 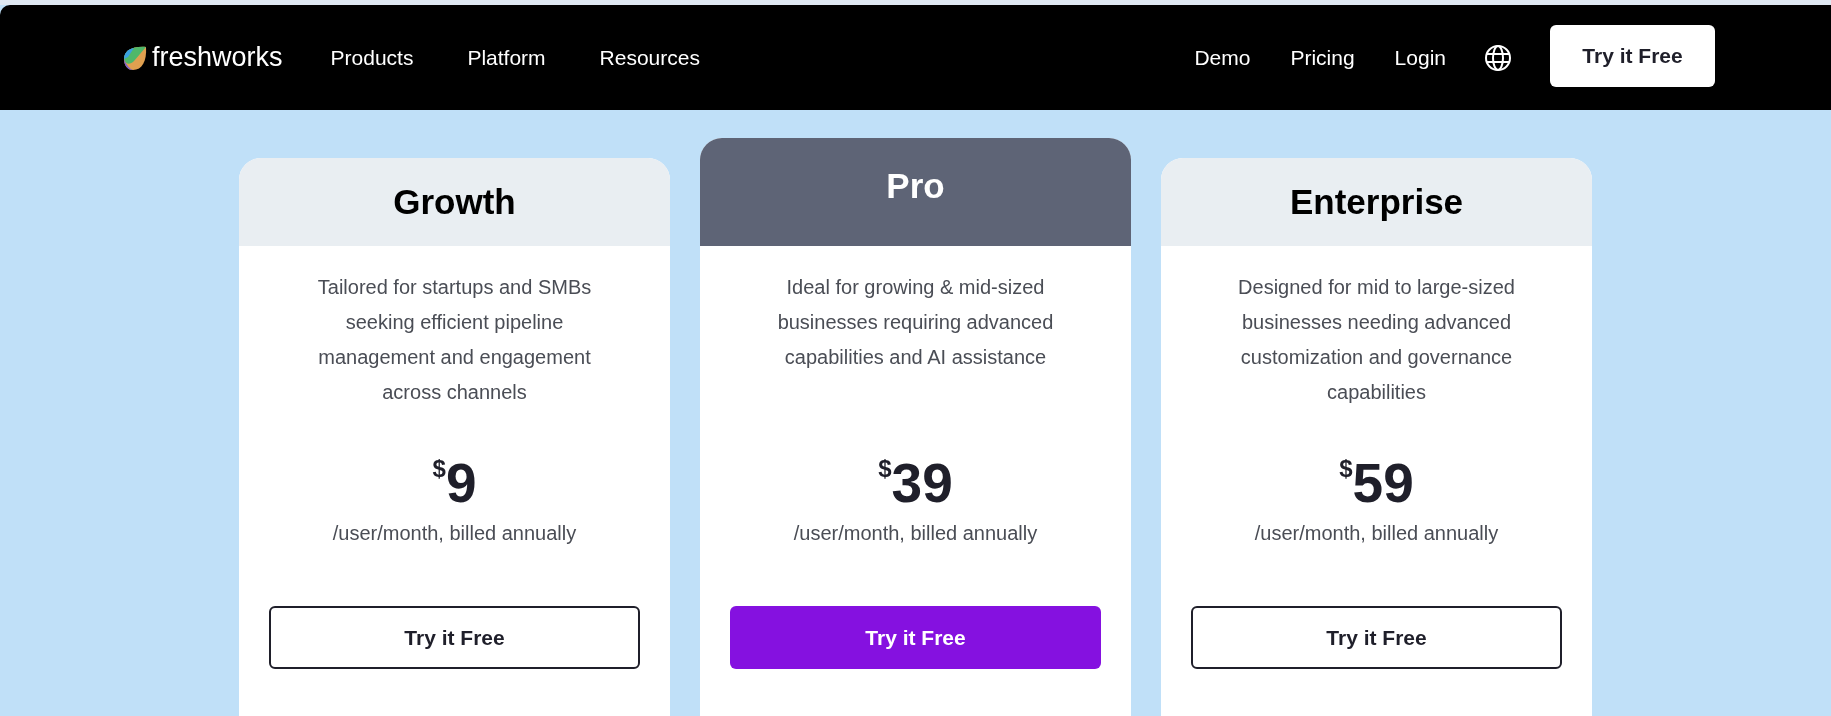 What do you see at coordinates (1498, 57) in the screenshot?
I see `globe-icon` at bounding box center [1498, 57].